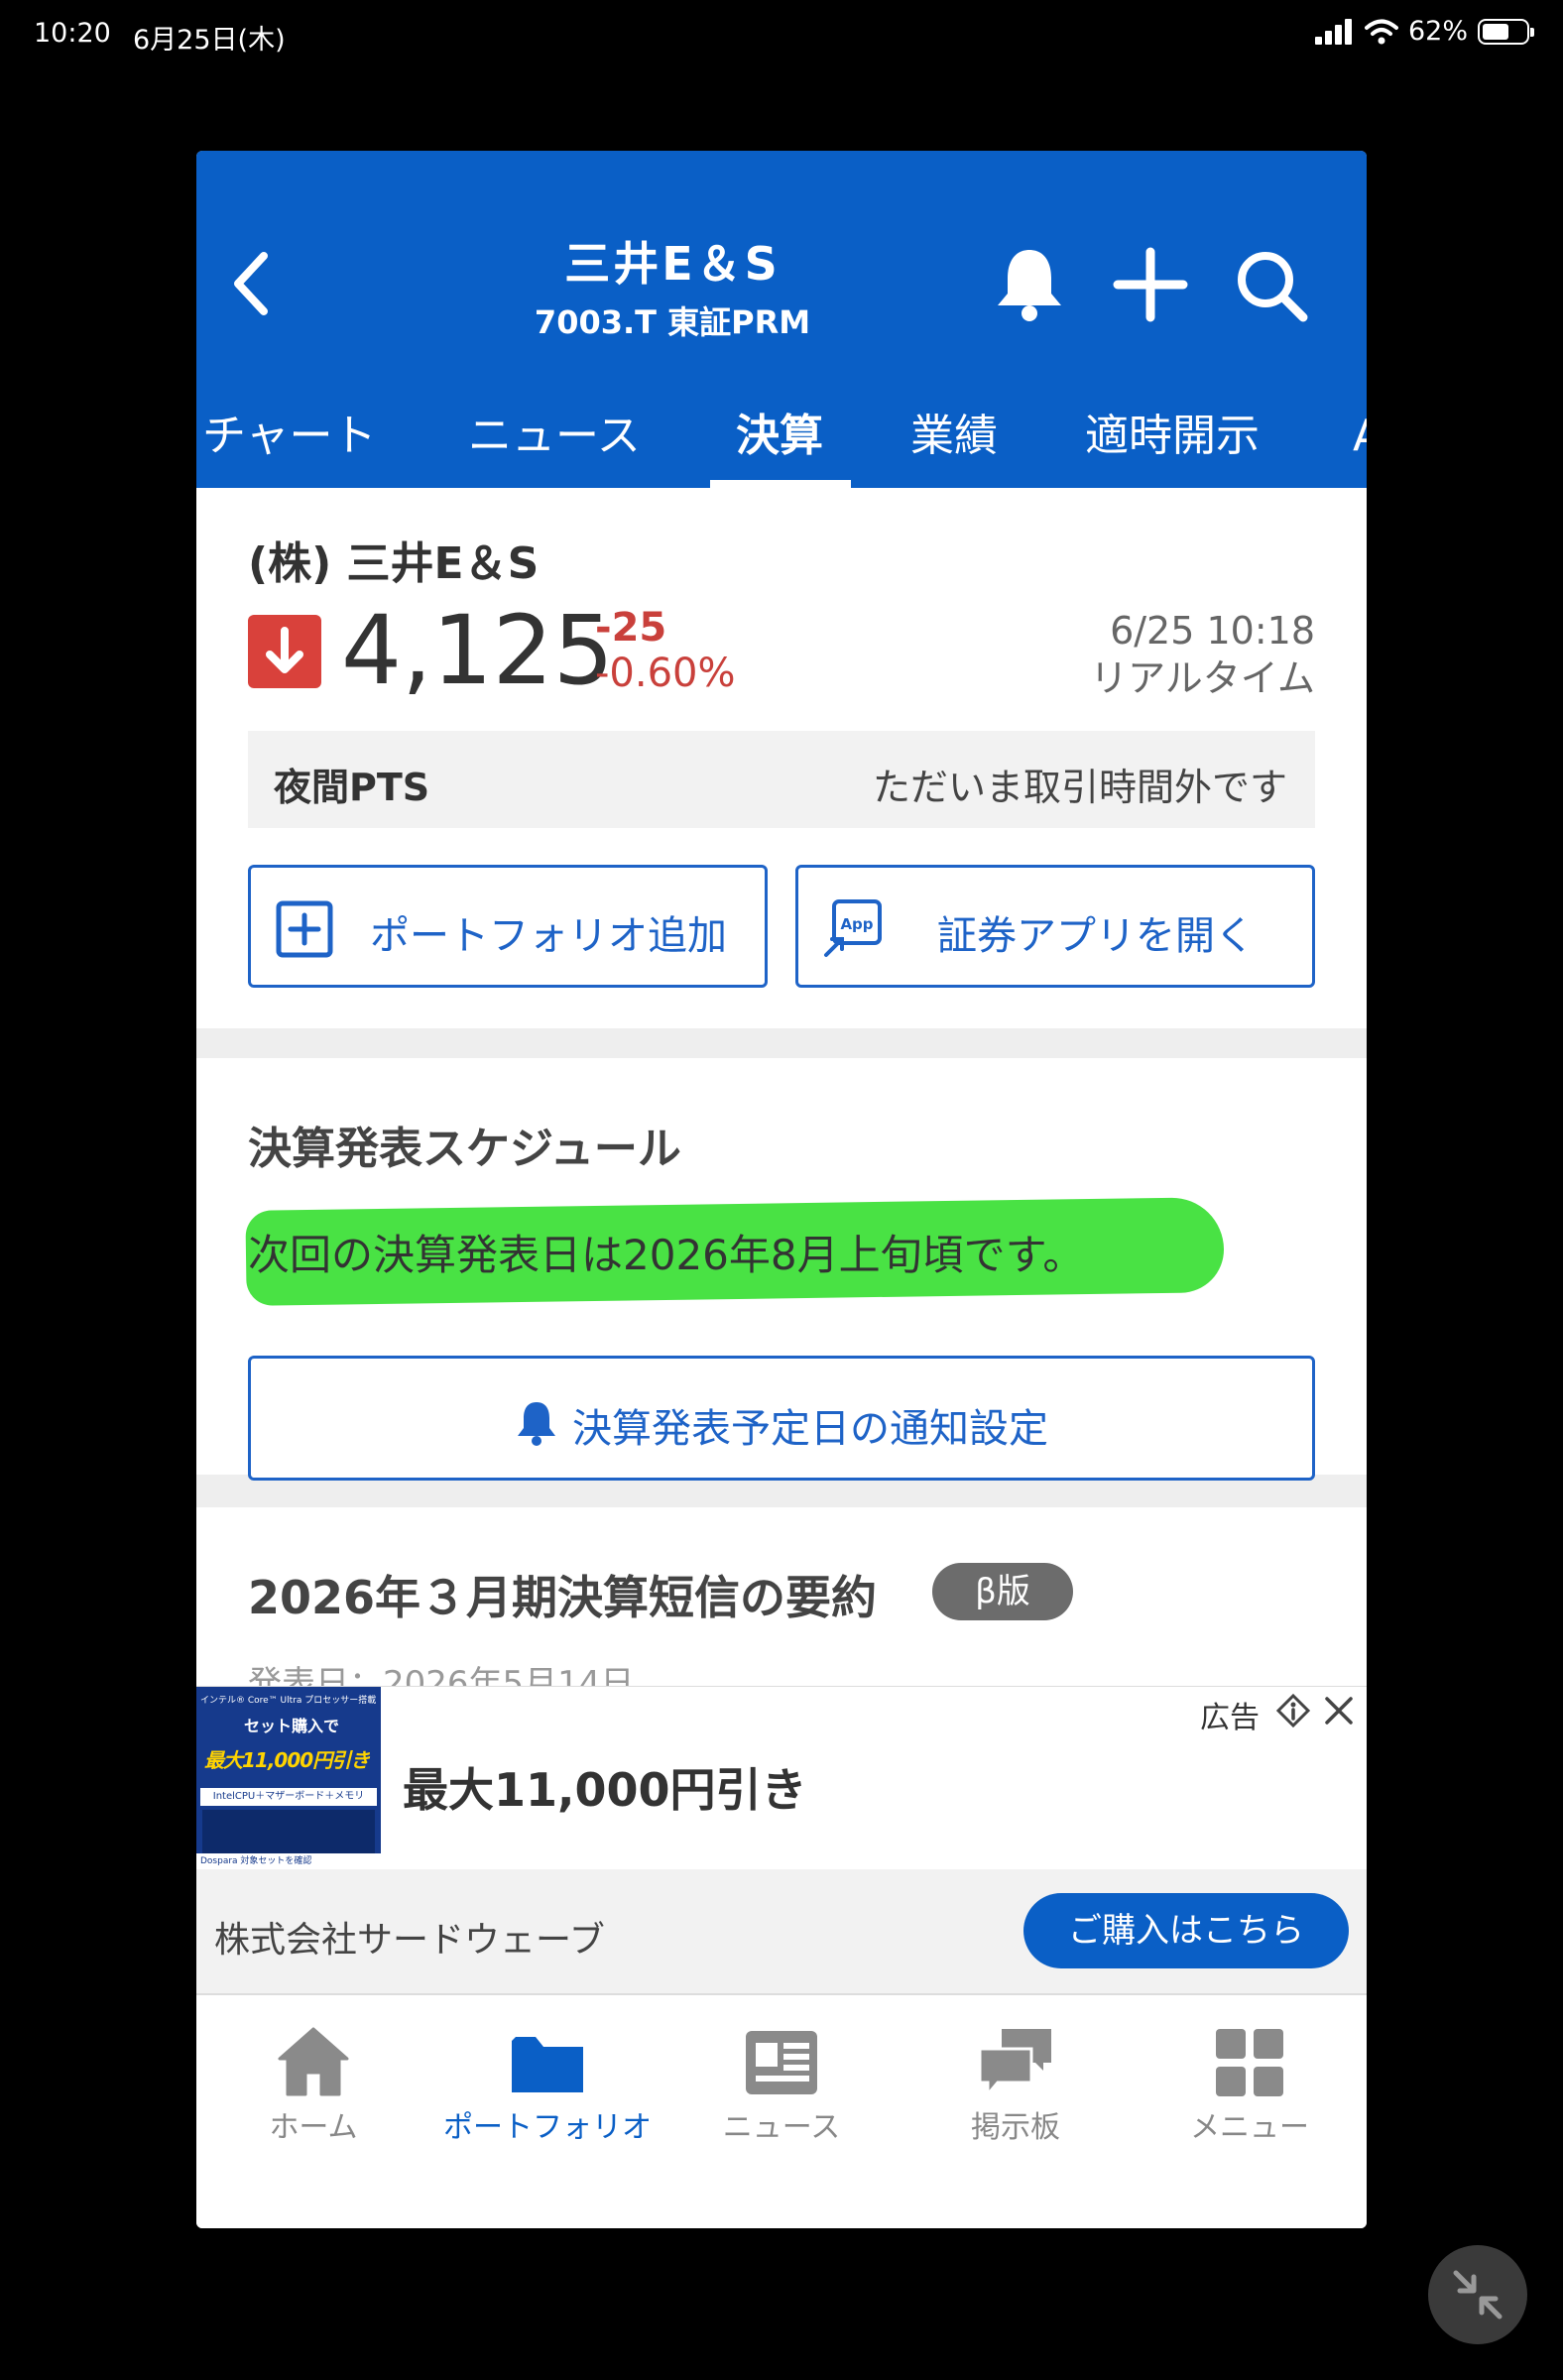  I want to click on grid-icon, so click(1249, 2062).